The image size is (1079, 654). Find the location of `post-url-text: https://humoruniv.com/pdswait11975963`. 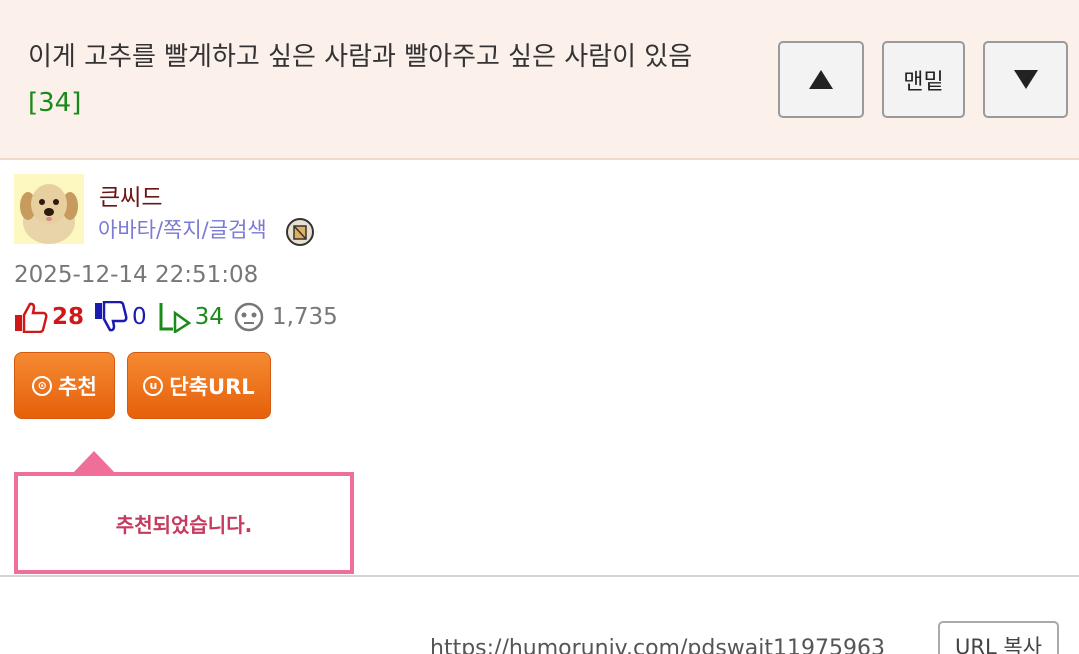

post-url-text: https://humoruniv.com/pdswait11975963 is located at coordinates (657, 645).